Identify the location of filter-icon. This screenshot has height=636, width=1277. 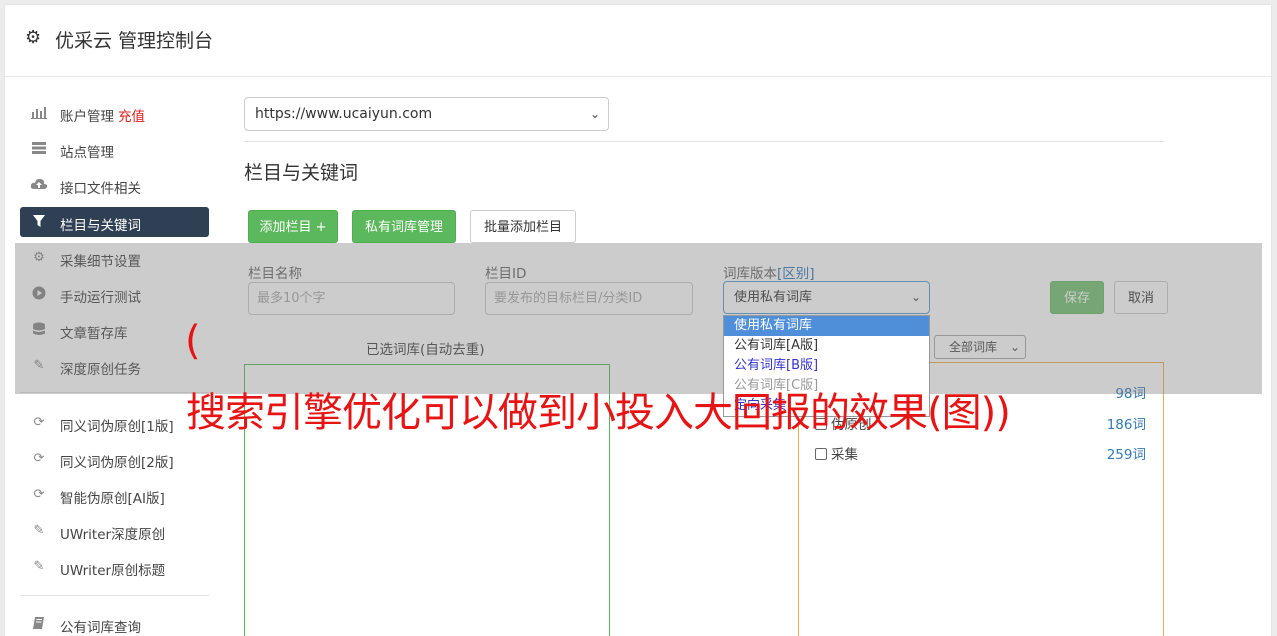
(39, 222).